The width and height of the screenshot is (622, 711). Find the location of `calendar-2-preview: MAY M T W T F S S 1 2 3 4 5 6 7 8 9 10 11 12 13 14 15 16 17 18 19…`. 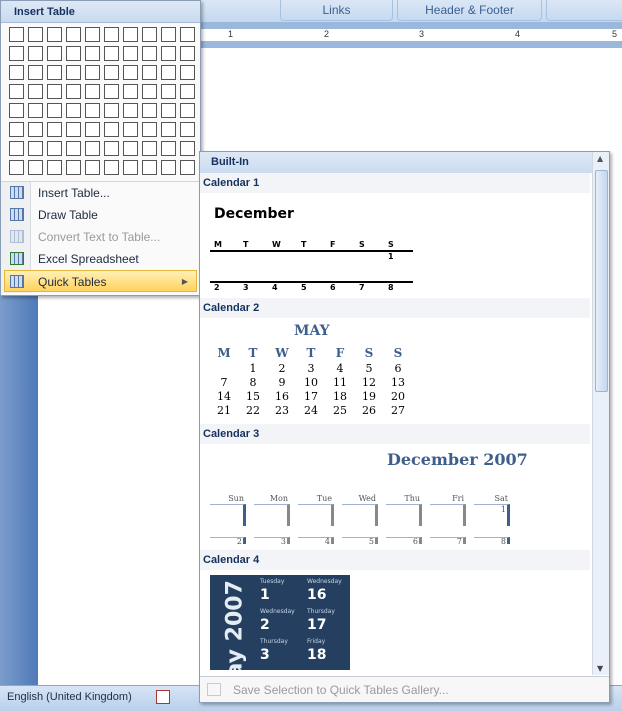

calendar-2-preview: MAY M T W T F S S 1 2 3 4 5 6 7 8 9 10 11 12 13 14 15 16 17 18 19… is located at coordinates (395, 371).